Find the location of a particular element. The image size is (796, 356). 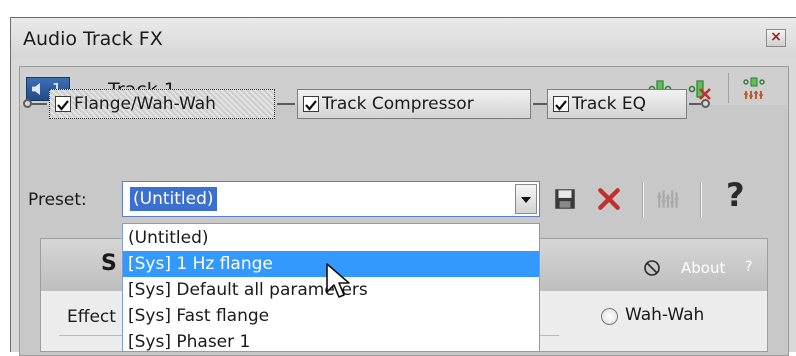

delete-icon is located at coordinates (609, 199).